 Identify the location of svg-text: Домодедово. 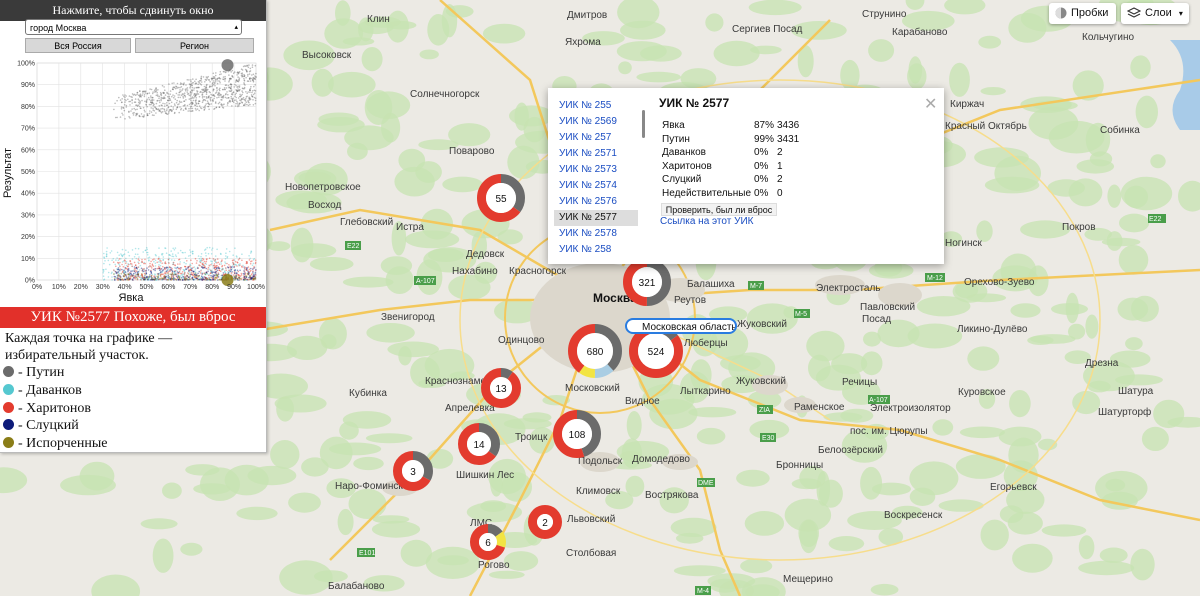
(661, 459).